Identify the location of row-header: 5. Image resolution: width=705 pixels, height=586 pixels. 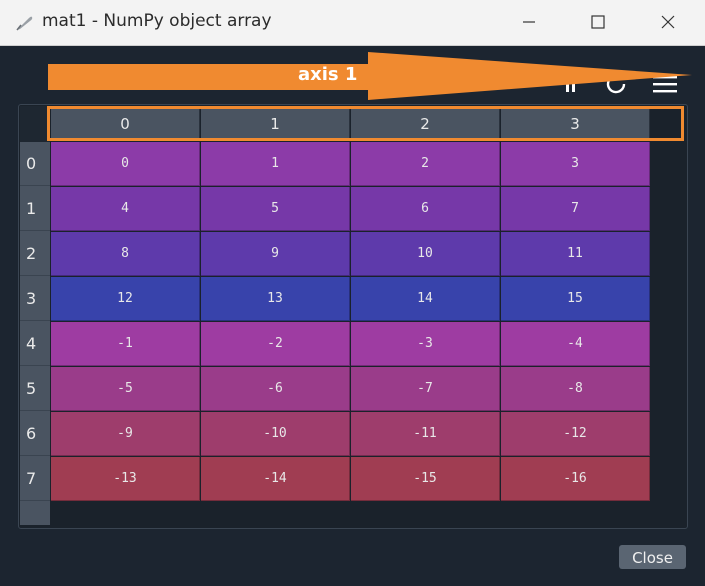
(35, 389).